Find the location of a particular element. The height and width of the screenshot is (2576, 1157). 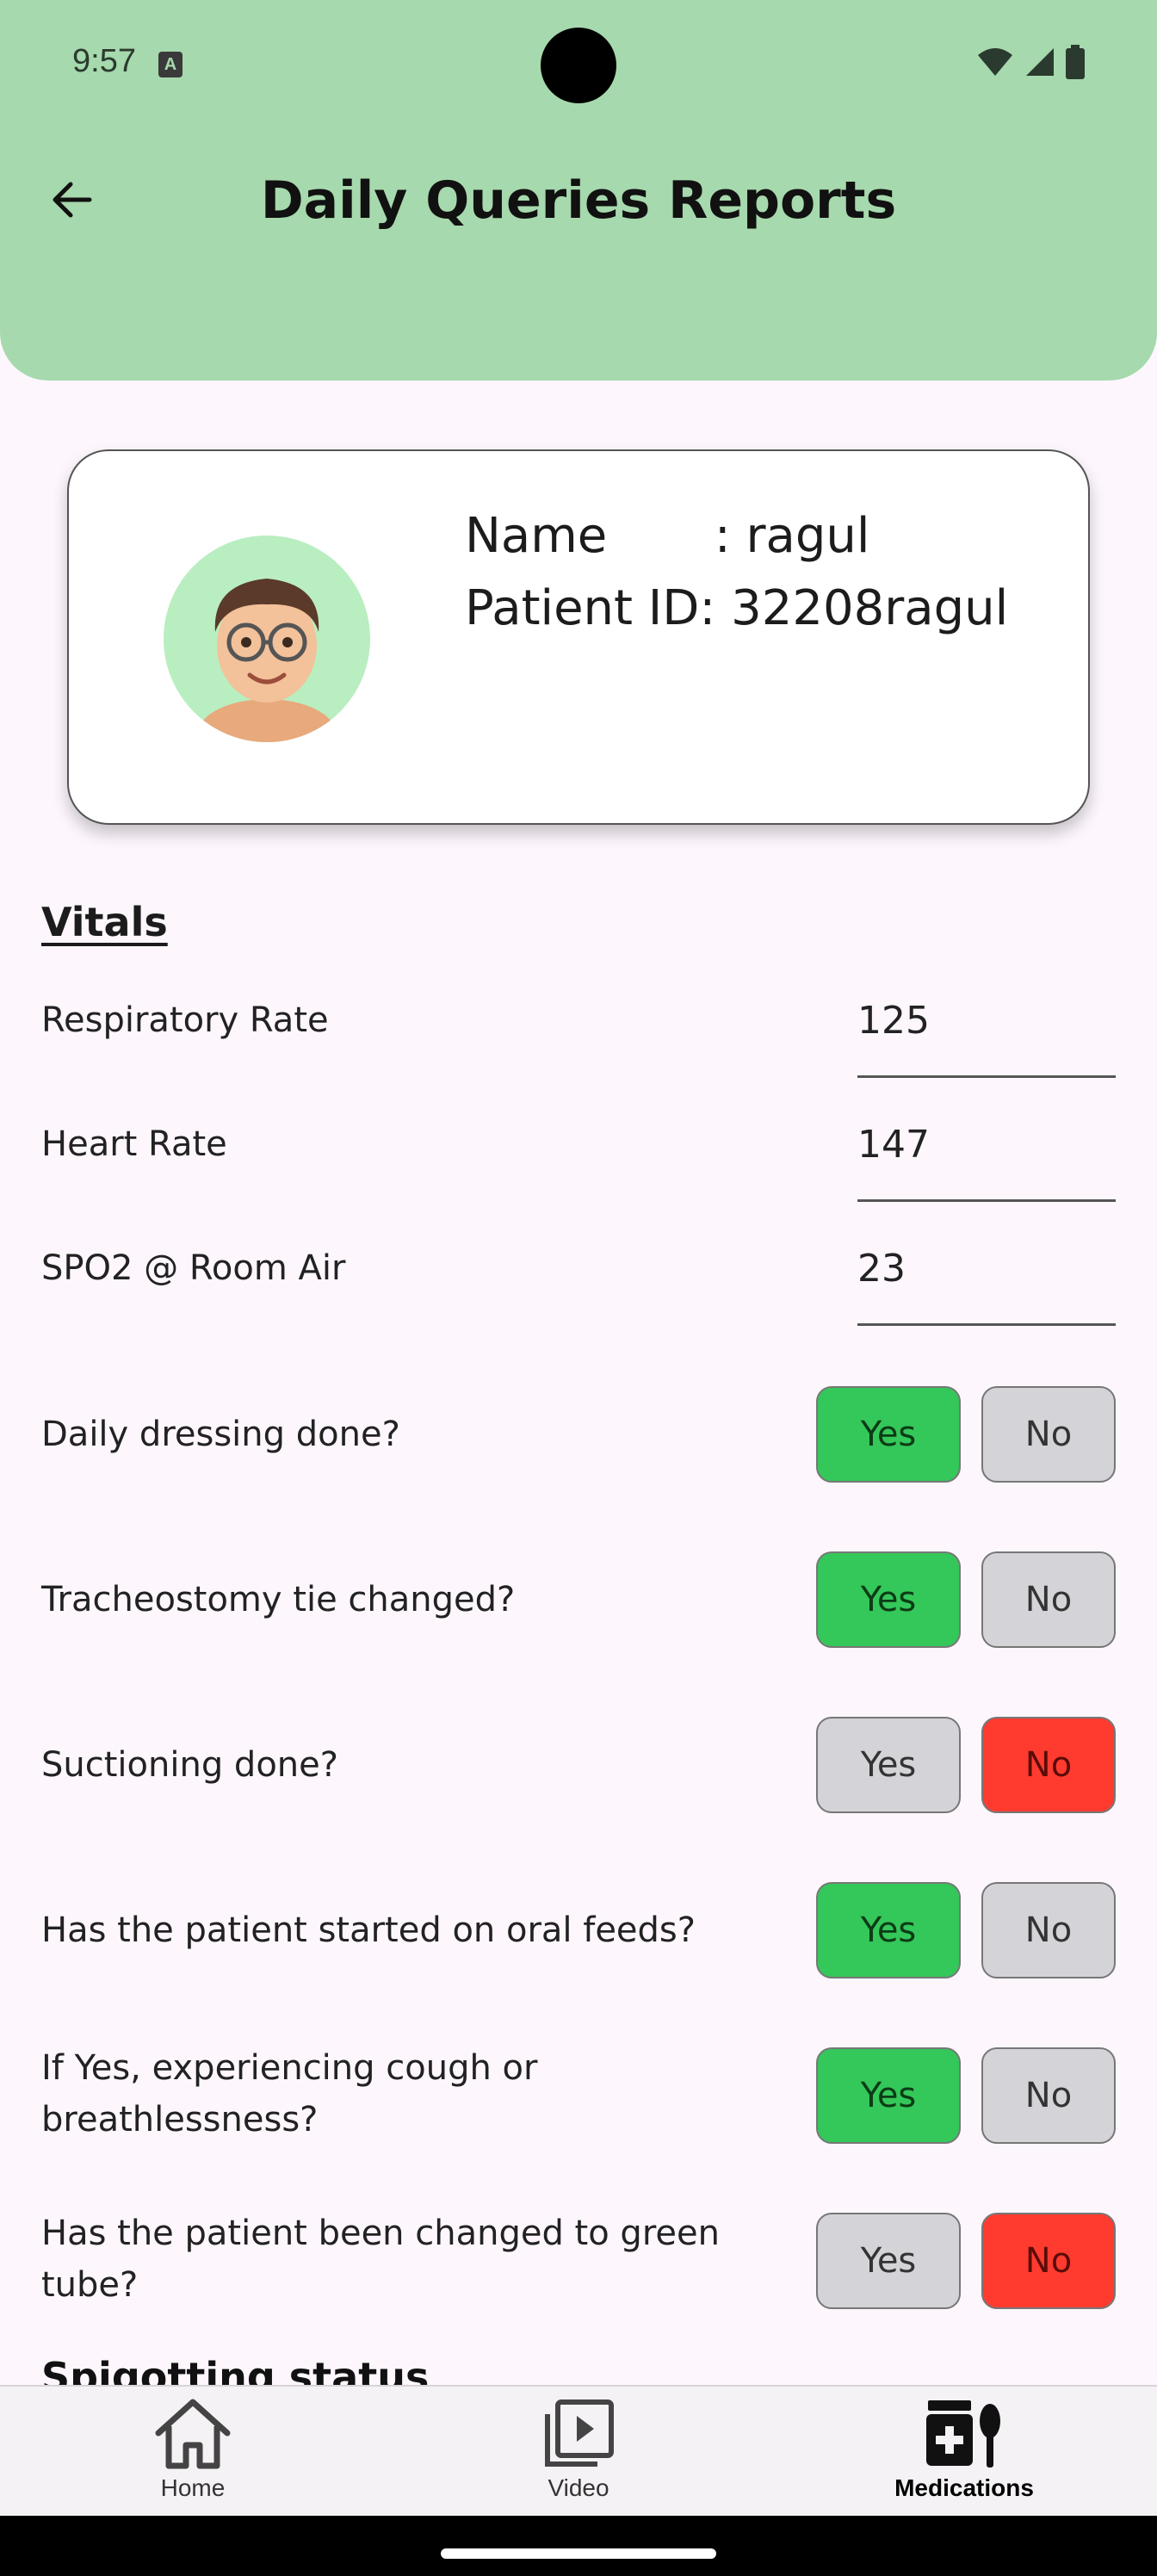

bottom-navigation: Home Video Medications is located at coordinates (579, 2450).